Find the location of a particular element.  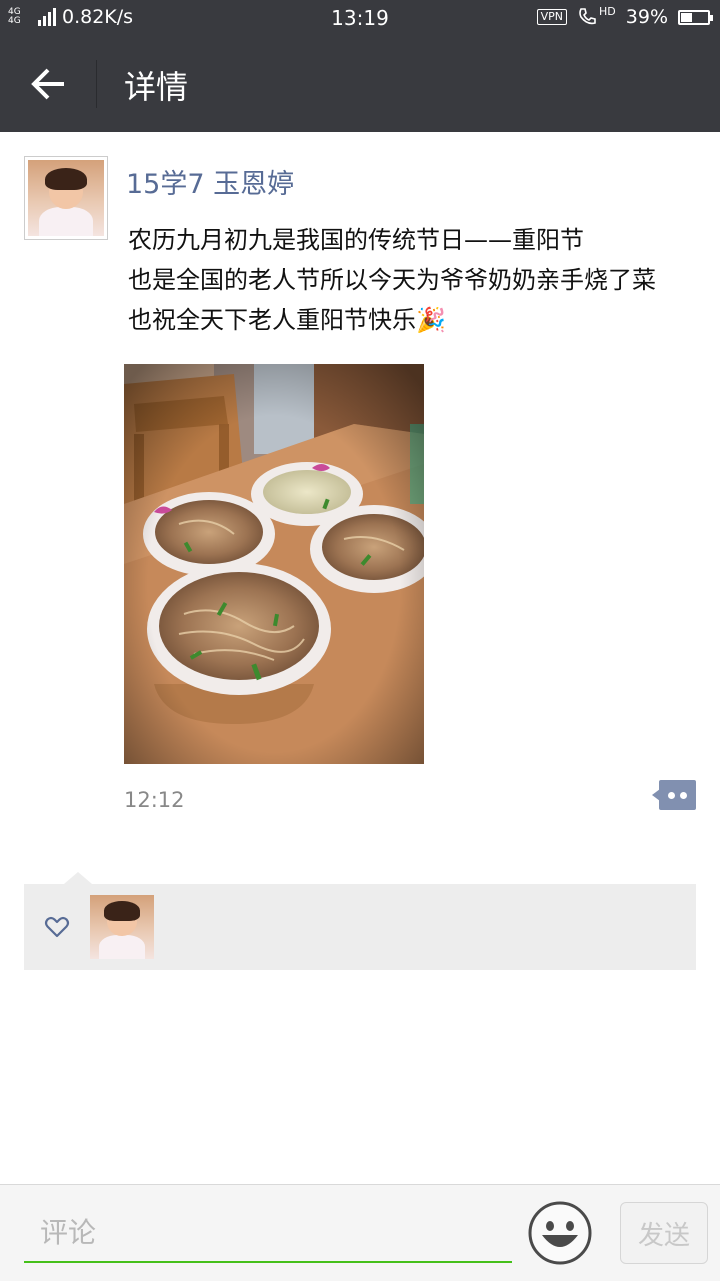

more-actions-button is located at coordinates (674, 795).